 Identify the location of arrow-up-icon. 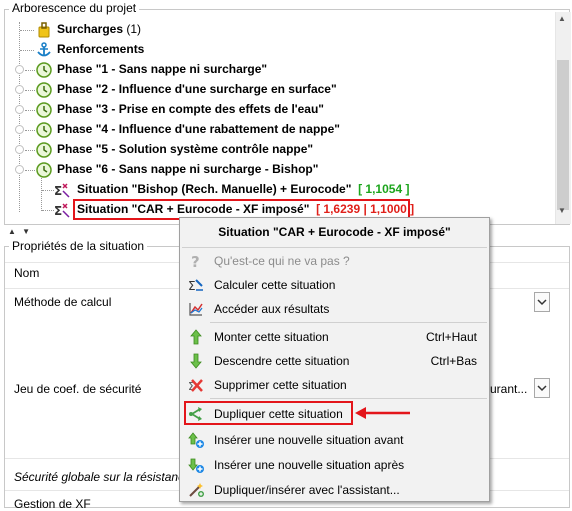
(196, 337).